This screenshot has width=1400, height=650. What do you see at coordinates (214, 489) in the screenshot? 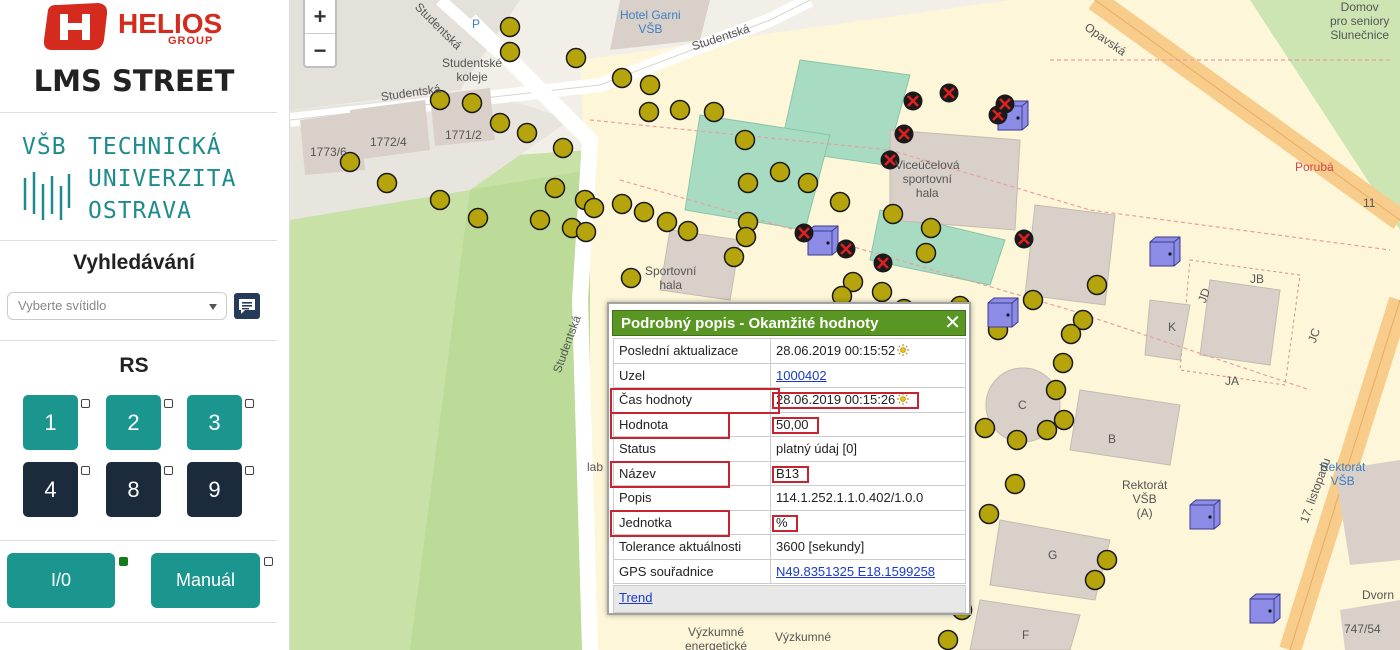
I see `rs-button-5: 9` at bounding box center [214, 489].